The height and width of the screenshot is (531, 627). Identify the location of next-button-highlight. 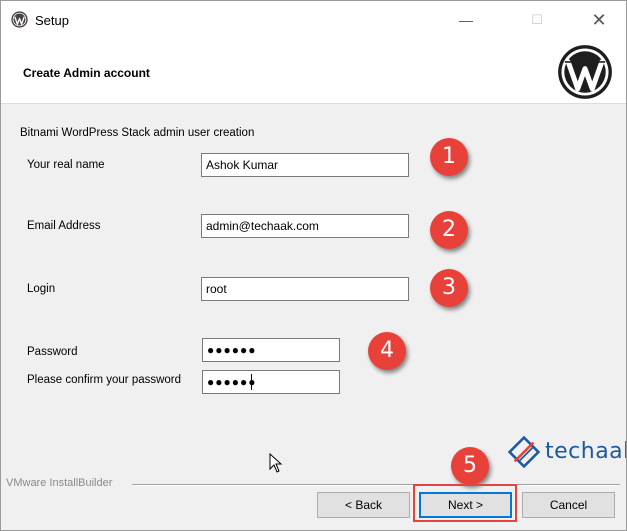
(465, 503).